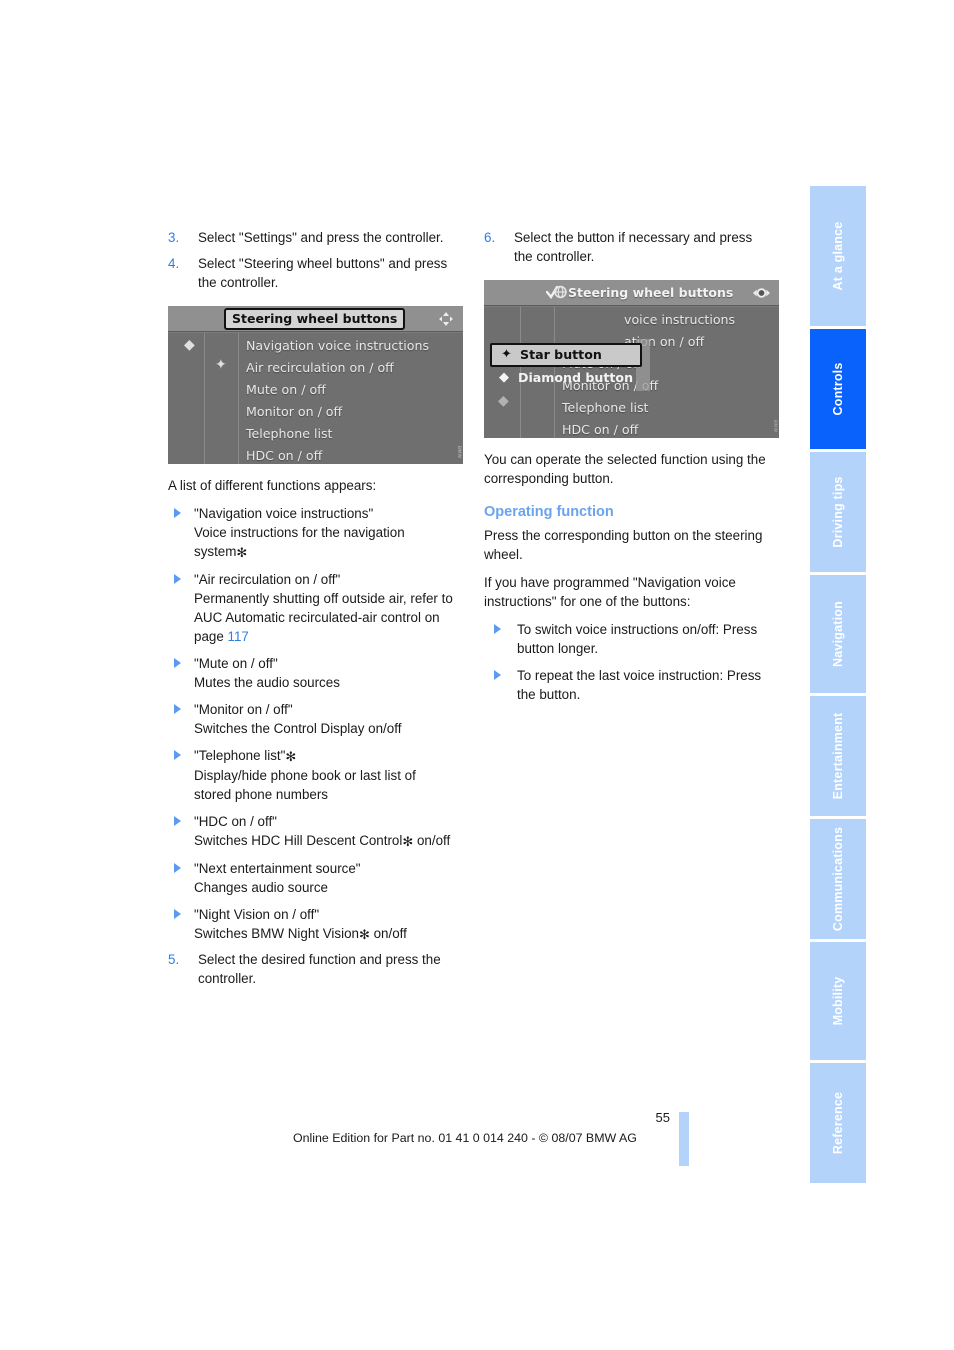 The height and width of the screenshot is (1350, 954). Describe the element at coordinates (298, 840) in the screenshot. I see `function-desc-pre: Switches HDC Hill Descent Control` at that location.